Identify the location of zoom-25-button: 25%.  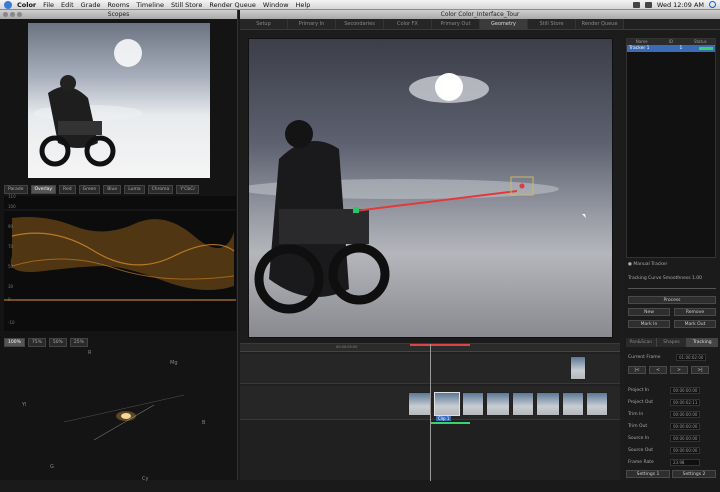
(78, 342).